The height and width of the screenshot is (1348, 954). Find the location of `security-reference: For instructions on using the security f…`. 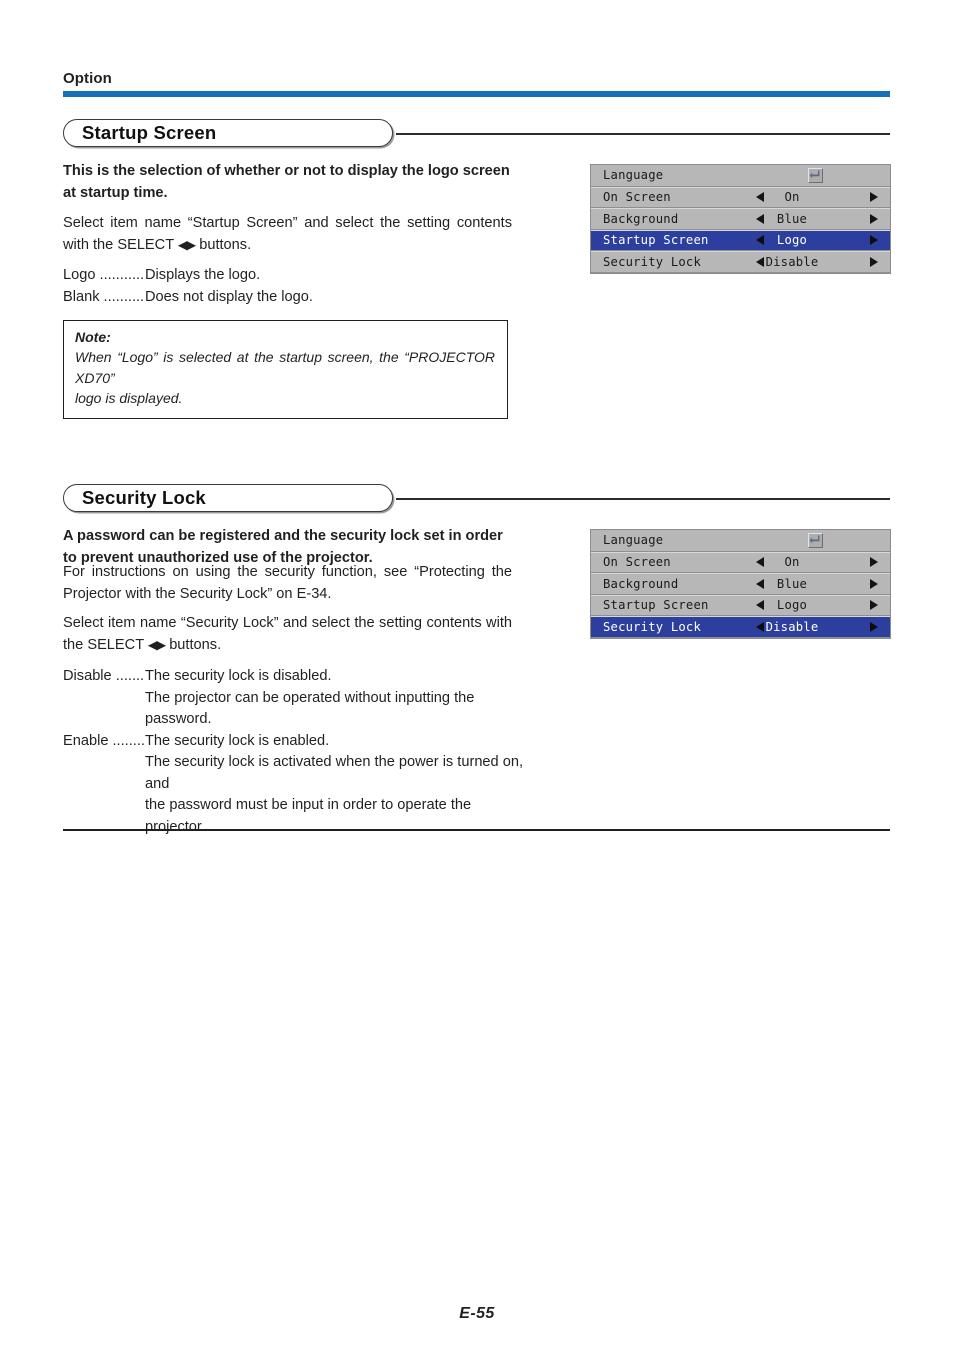

security-reference: For instructions on using the security f… is located at coordinates (287, 583).